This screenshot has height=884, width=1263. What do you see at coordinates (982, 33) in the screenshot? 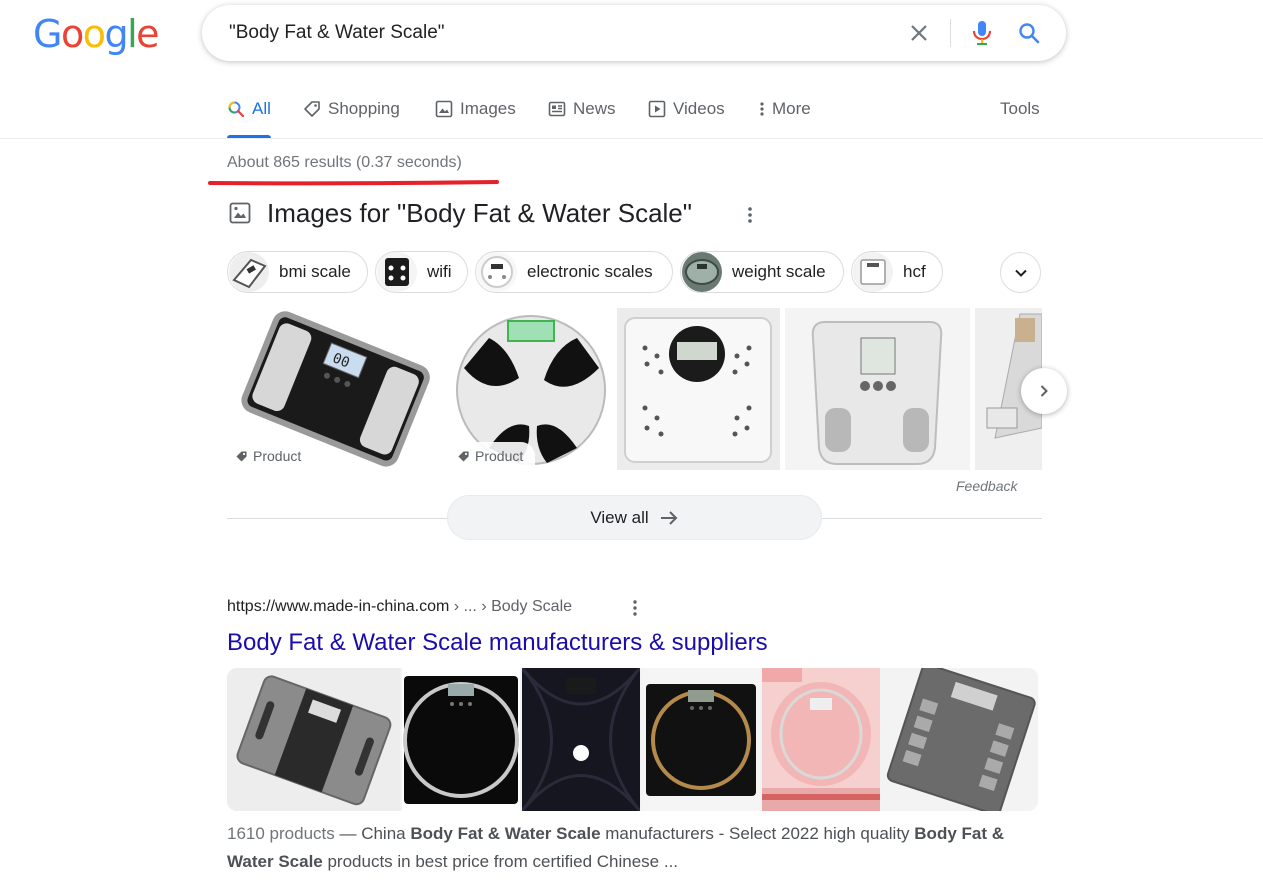
I see `mic-icon` at bounding box center [982, 33].